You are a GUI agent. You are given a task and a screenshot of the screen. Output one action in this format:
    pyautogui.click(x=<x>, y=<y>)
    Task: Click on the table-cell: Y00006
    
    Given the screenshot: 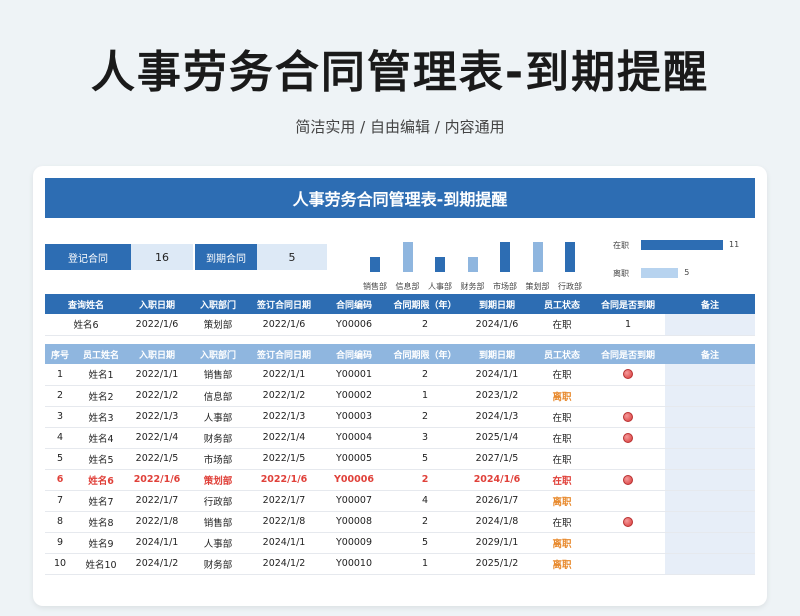 What is the action you would take?
    pyautogui.click(x=354, y=480)
    